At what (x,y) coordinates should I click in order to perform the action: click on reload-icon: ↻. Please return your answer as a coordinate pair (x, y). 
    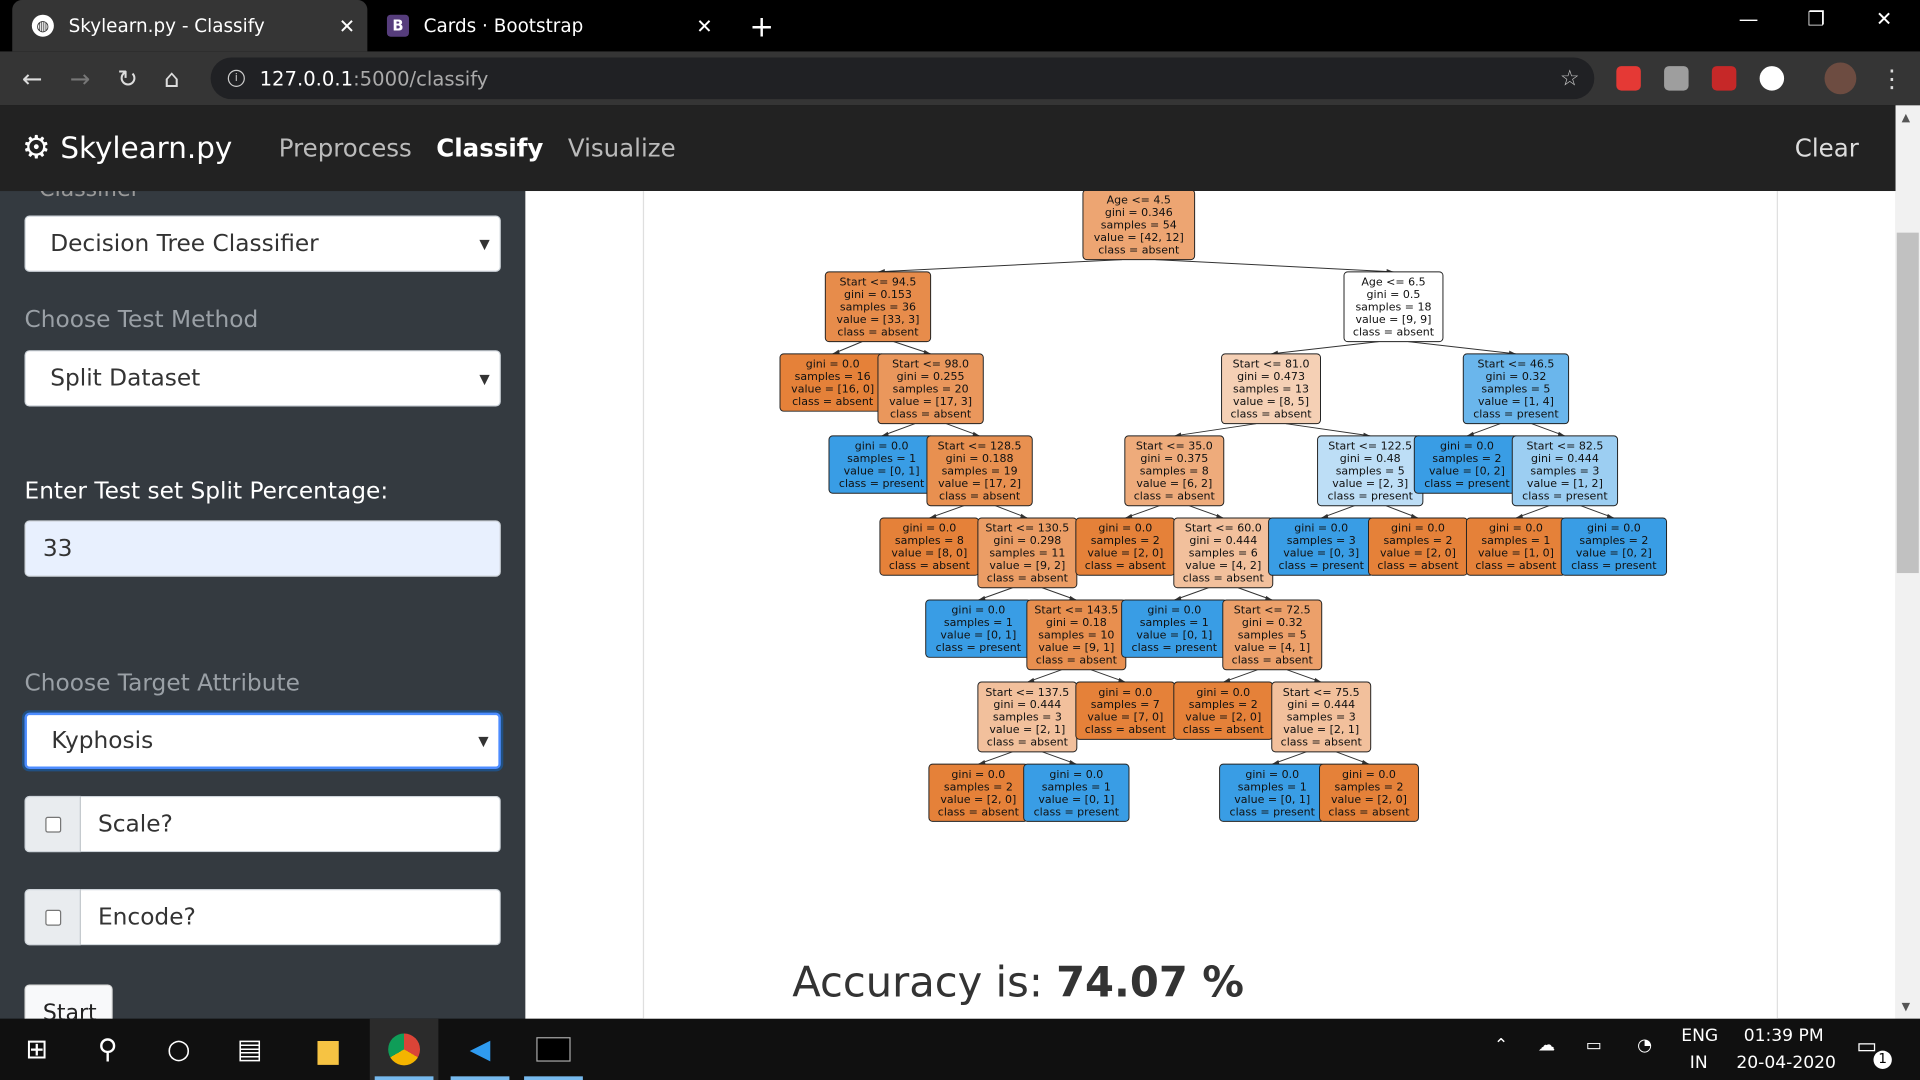
    Looking at the image, I should click on (128, 78).